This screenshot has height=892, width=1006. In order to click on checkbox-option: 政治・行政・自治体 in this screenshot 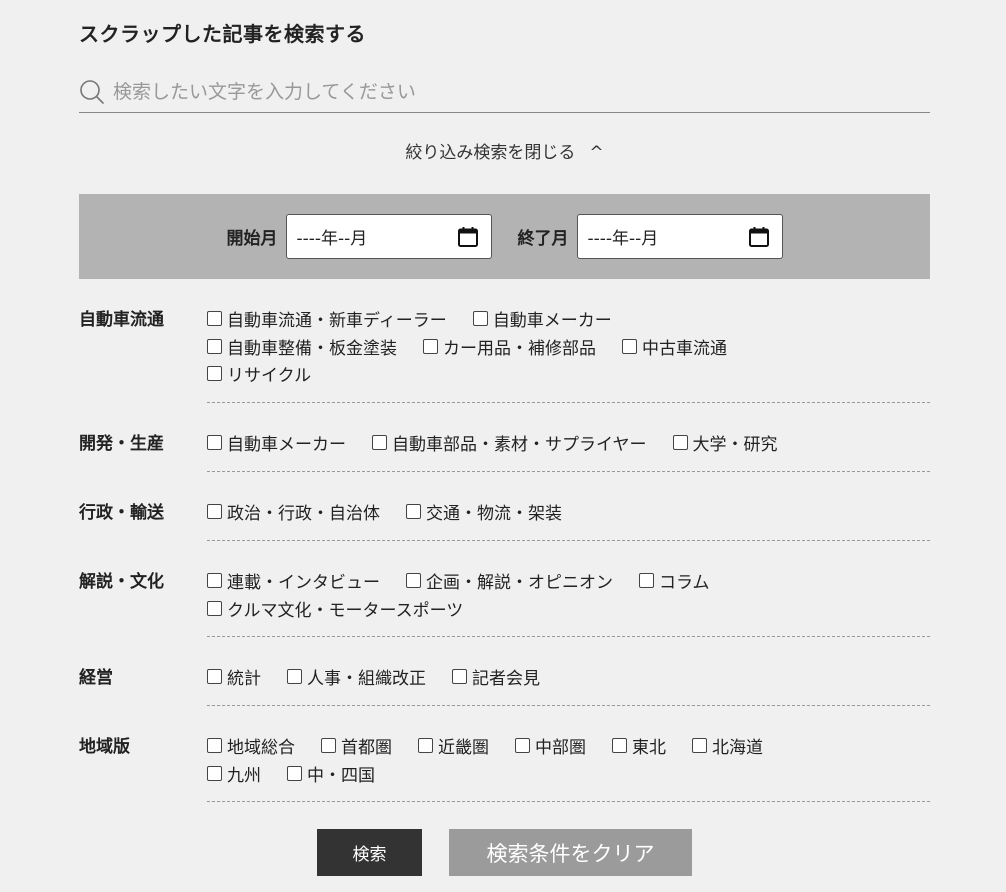, I will do `click(293, 511)`.